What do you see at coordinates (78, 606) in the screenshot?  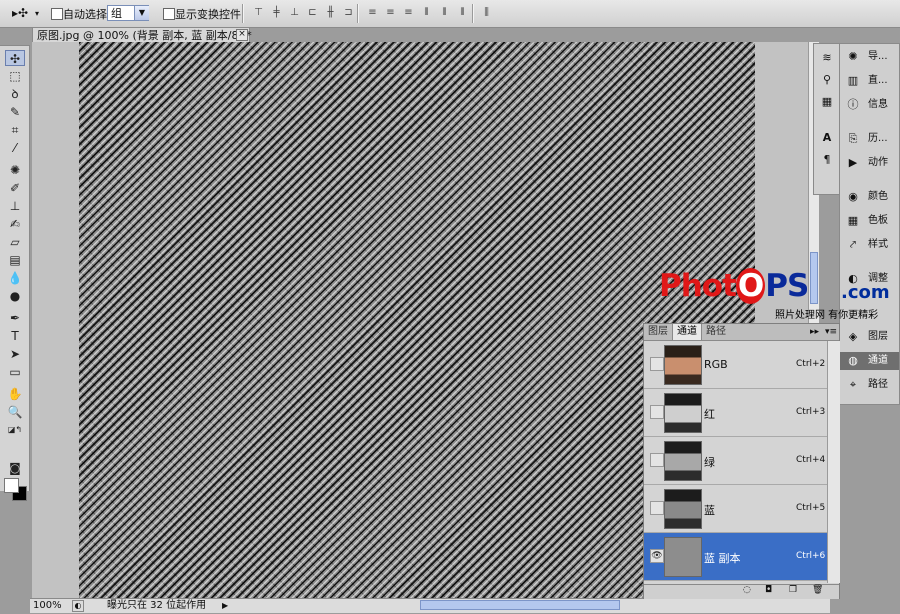 I see `status-menu-icon: ◐` at bounding box center [78, 606].